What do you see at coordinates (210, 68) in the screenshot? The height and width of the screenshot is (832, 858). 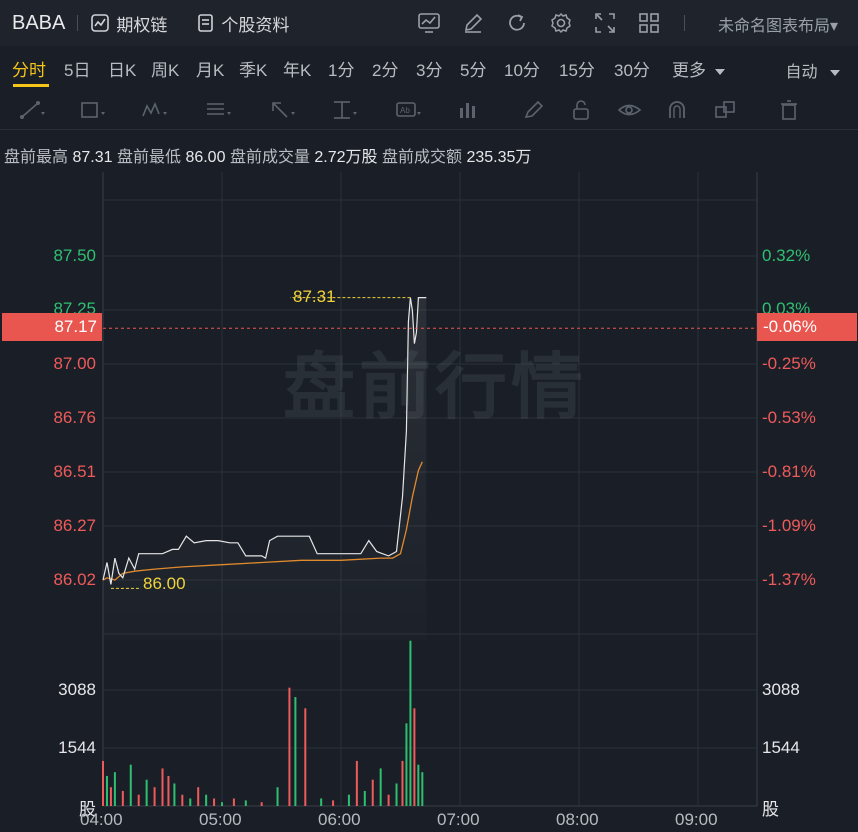 I see `tab-monthly-k: 月K` at bounding box center [210, 68].